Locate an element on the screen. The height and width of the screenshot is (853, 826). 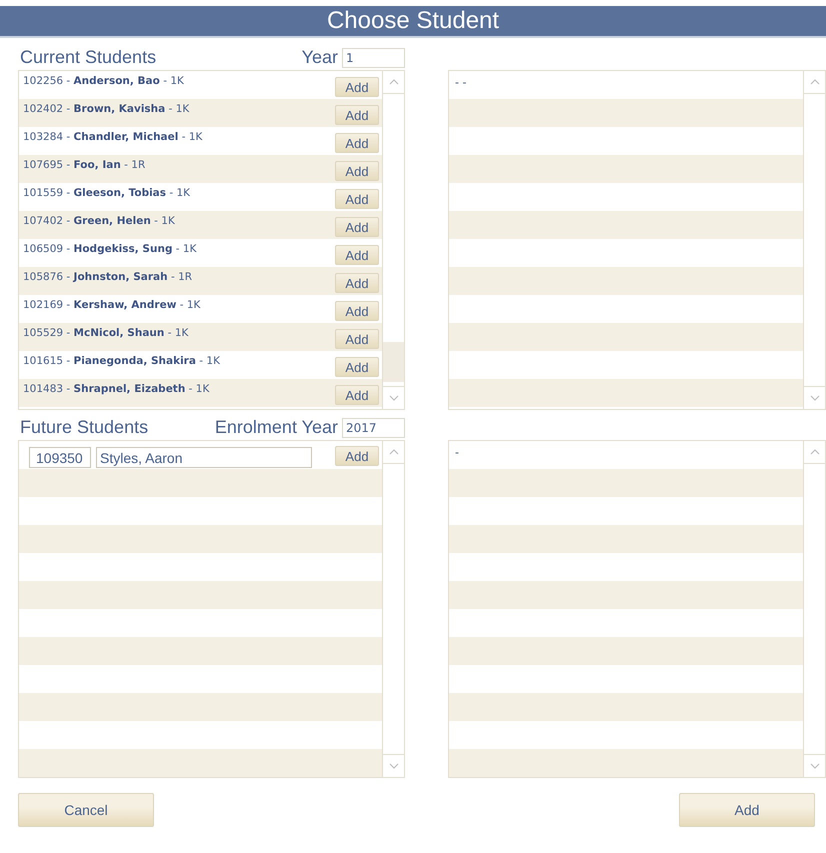
student-entry: 102169 - Kershaw, Andrew - 1K is located at coordinates (111, 305).